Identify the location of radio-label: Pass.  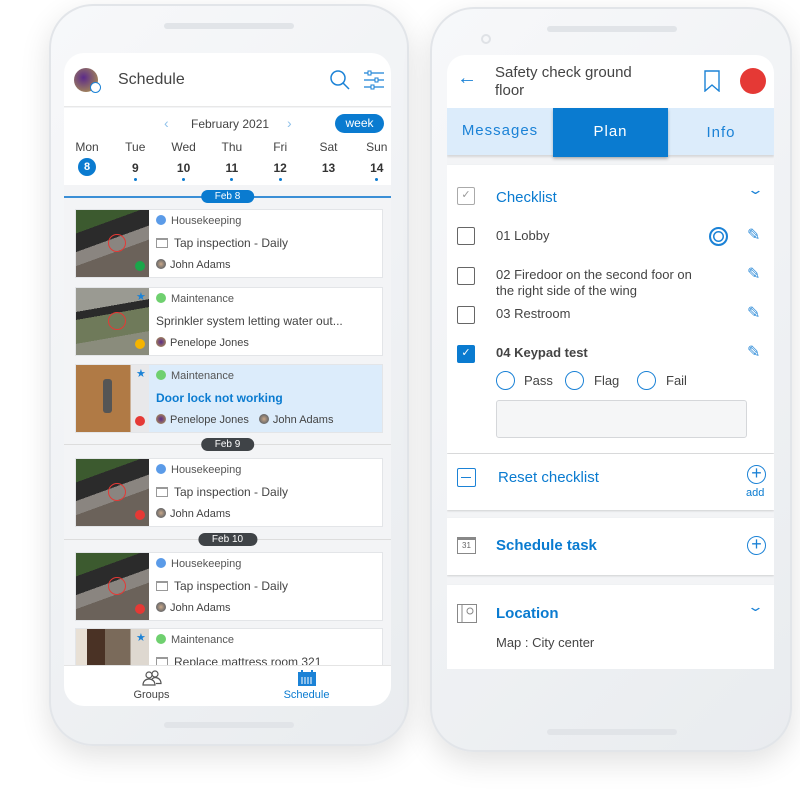
(538, 380).